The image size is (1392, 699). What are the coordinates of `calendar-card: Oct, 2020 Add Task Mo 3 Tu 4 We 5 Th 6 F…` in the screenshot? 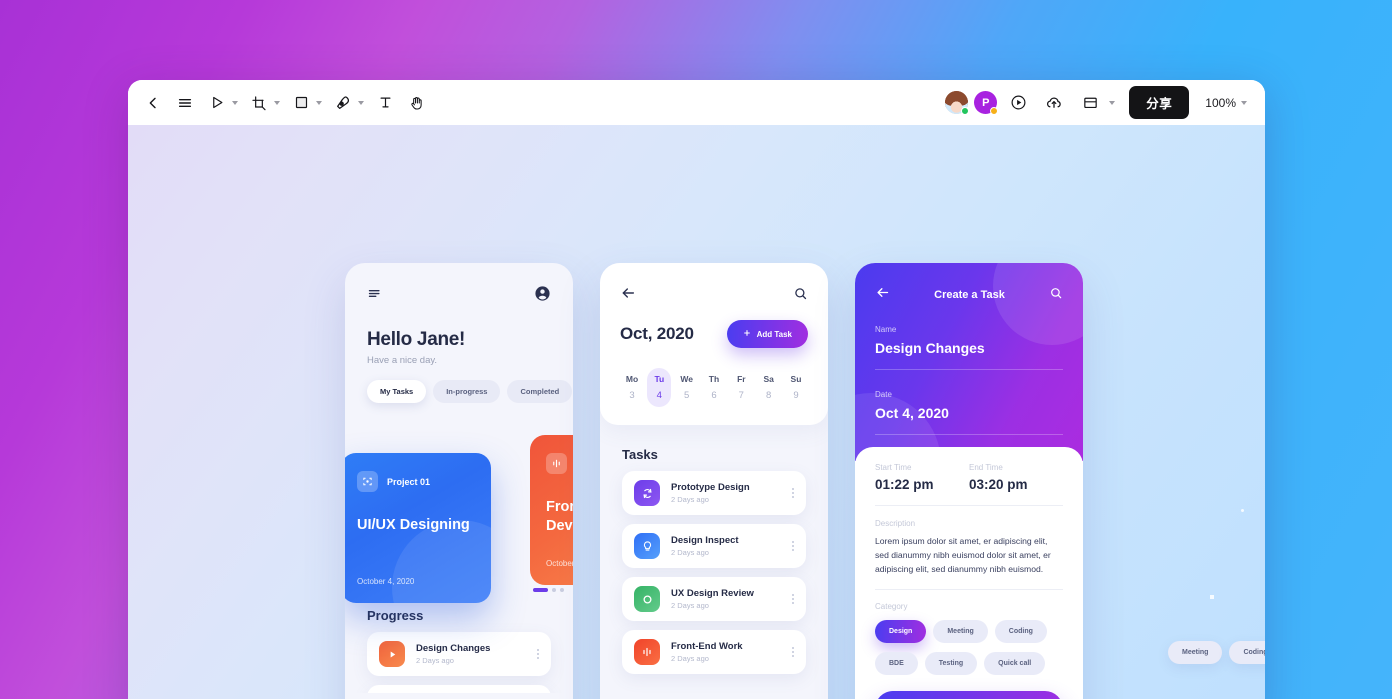 It's located at (714, 344).